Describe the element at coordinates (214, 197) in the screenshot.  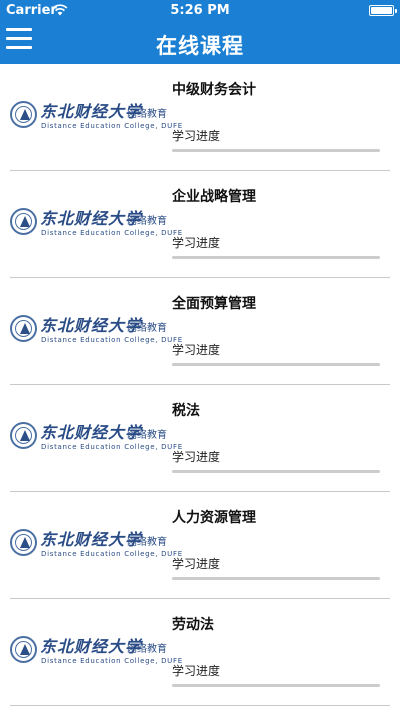
I see `course-name: 企业战略管理` at that location.